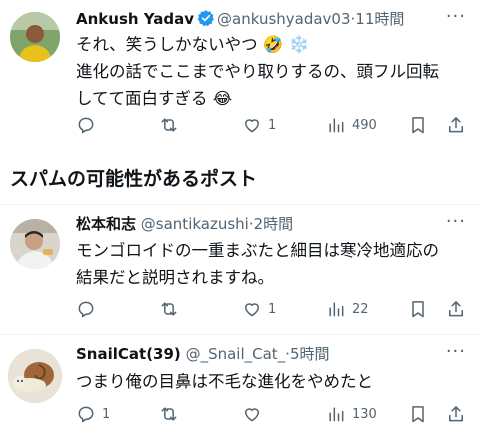 The image size is (480, 435). I want to click on handle: @santikazushi, so click(195, 224).